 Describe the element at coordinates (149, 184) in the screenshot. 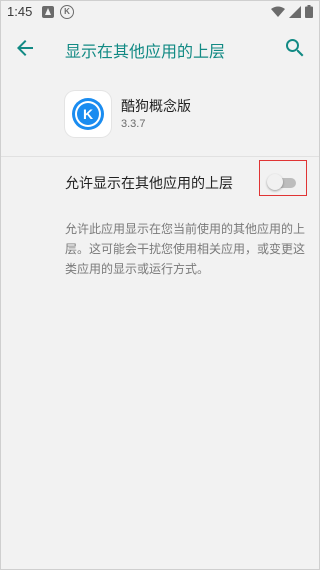

I see `setting-label: 允许显示在其他应用的上层` at that location.